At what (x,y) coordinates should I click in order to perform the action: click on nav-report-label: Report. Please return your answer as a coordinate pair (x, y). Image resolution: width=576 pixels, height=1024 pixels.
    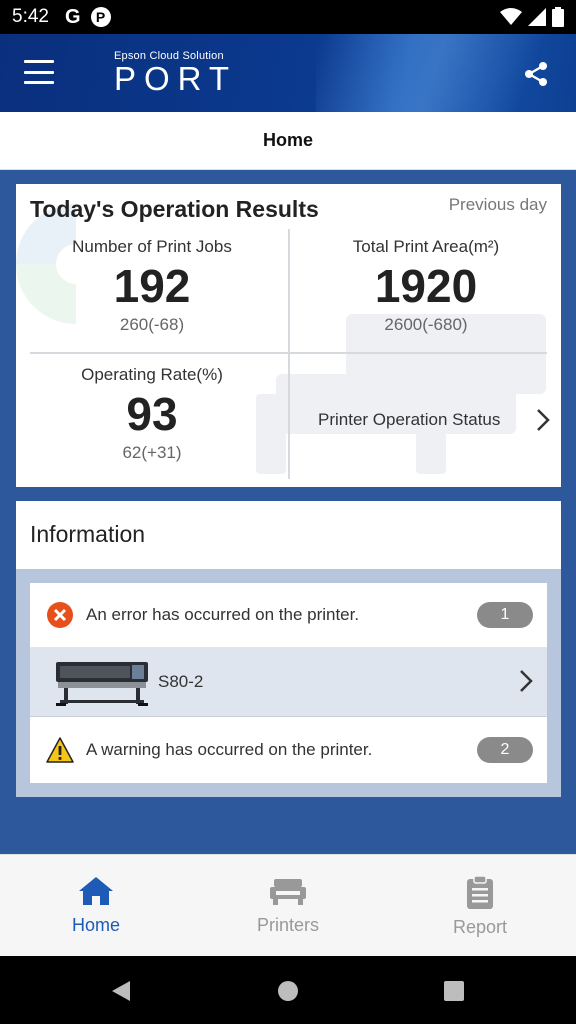
    Looking at the image, I should click on (480, 927).